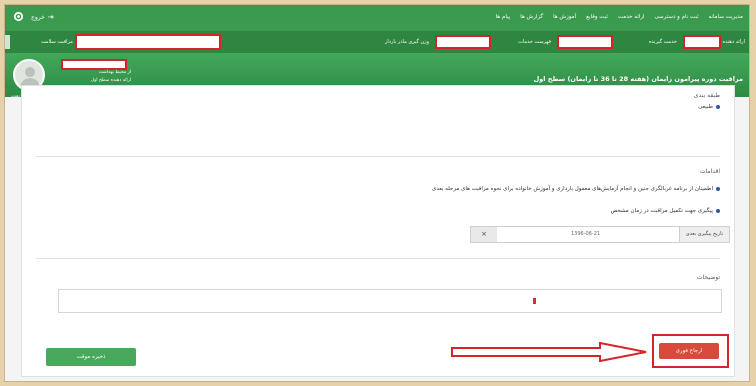 This screenshot has height=386, width=756. I want to click on action-text-2: پیگیری جهت تکمیل مراقبت در زمان مشخص, so click(661, 211).